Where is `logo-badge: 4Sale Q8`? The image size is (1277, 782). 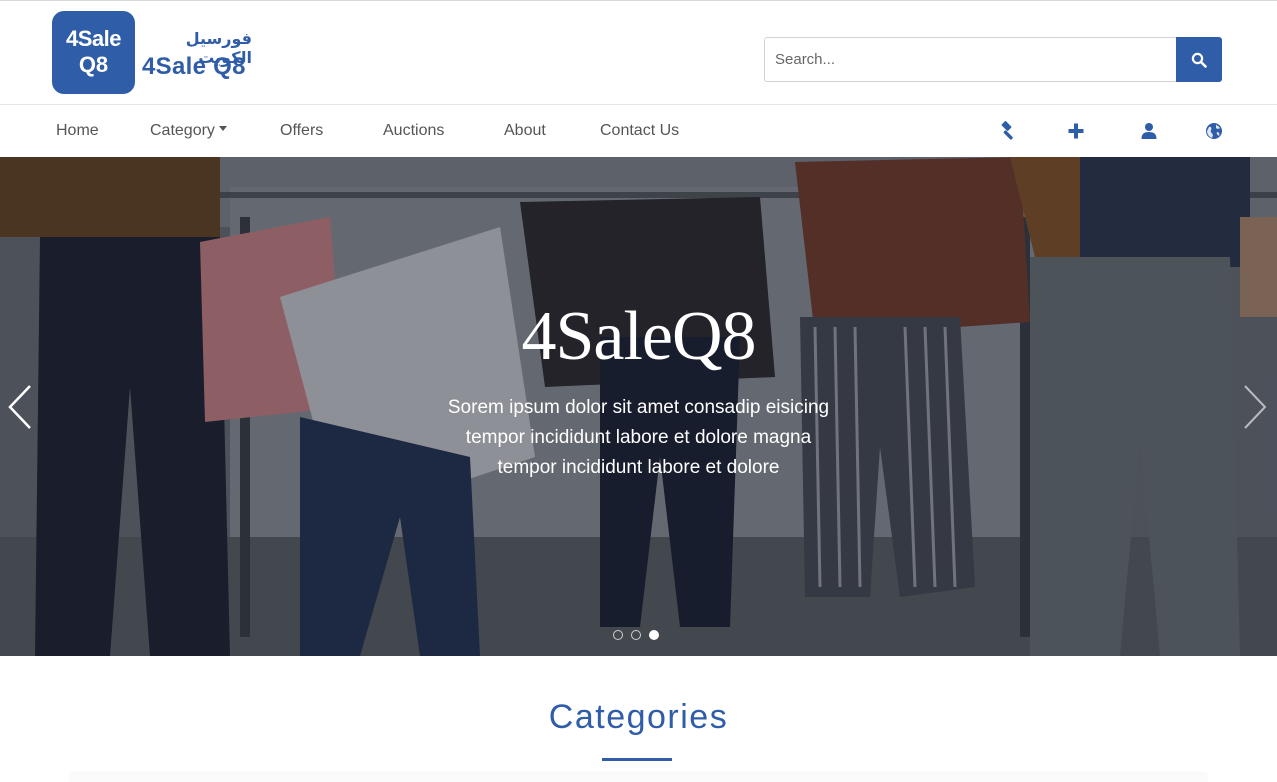
logo-badge: 4Sale Q8 is located at coordinates (93, 52).